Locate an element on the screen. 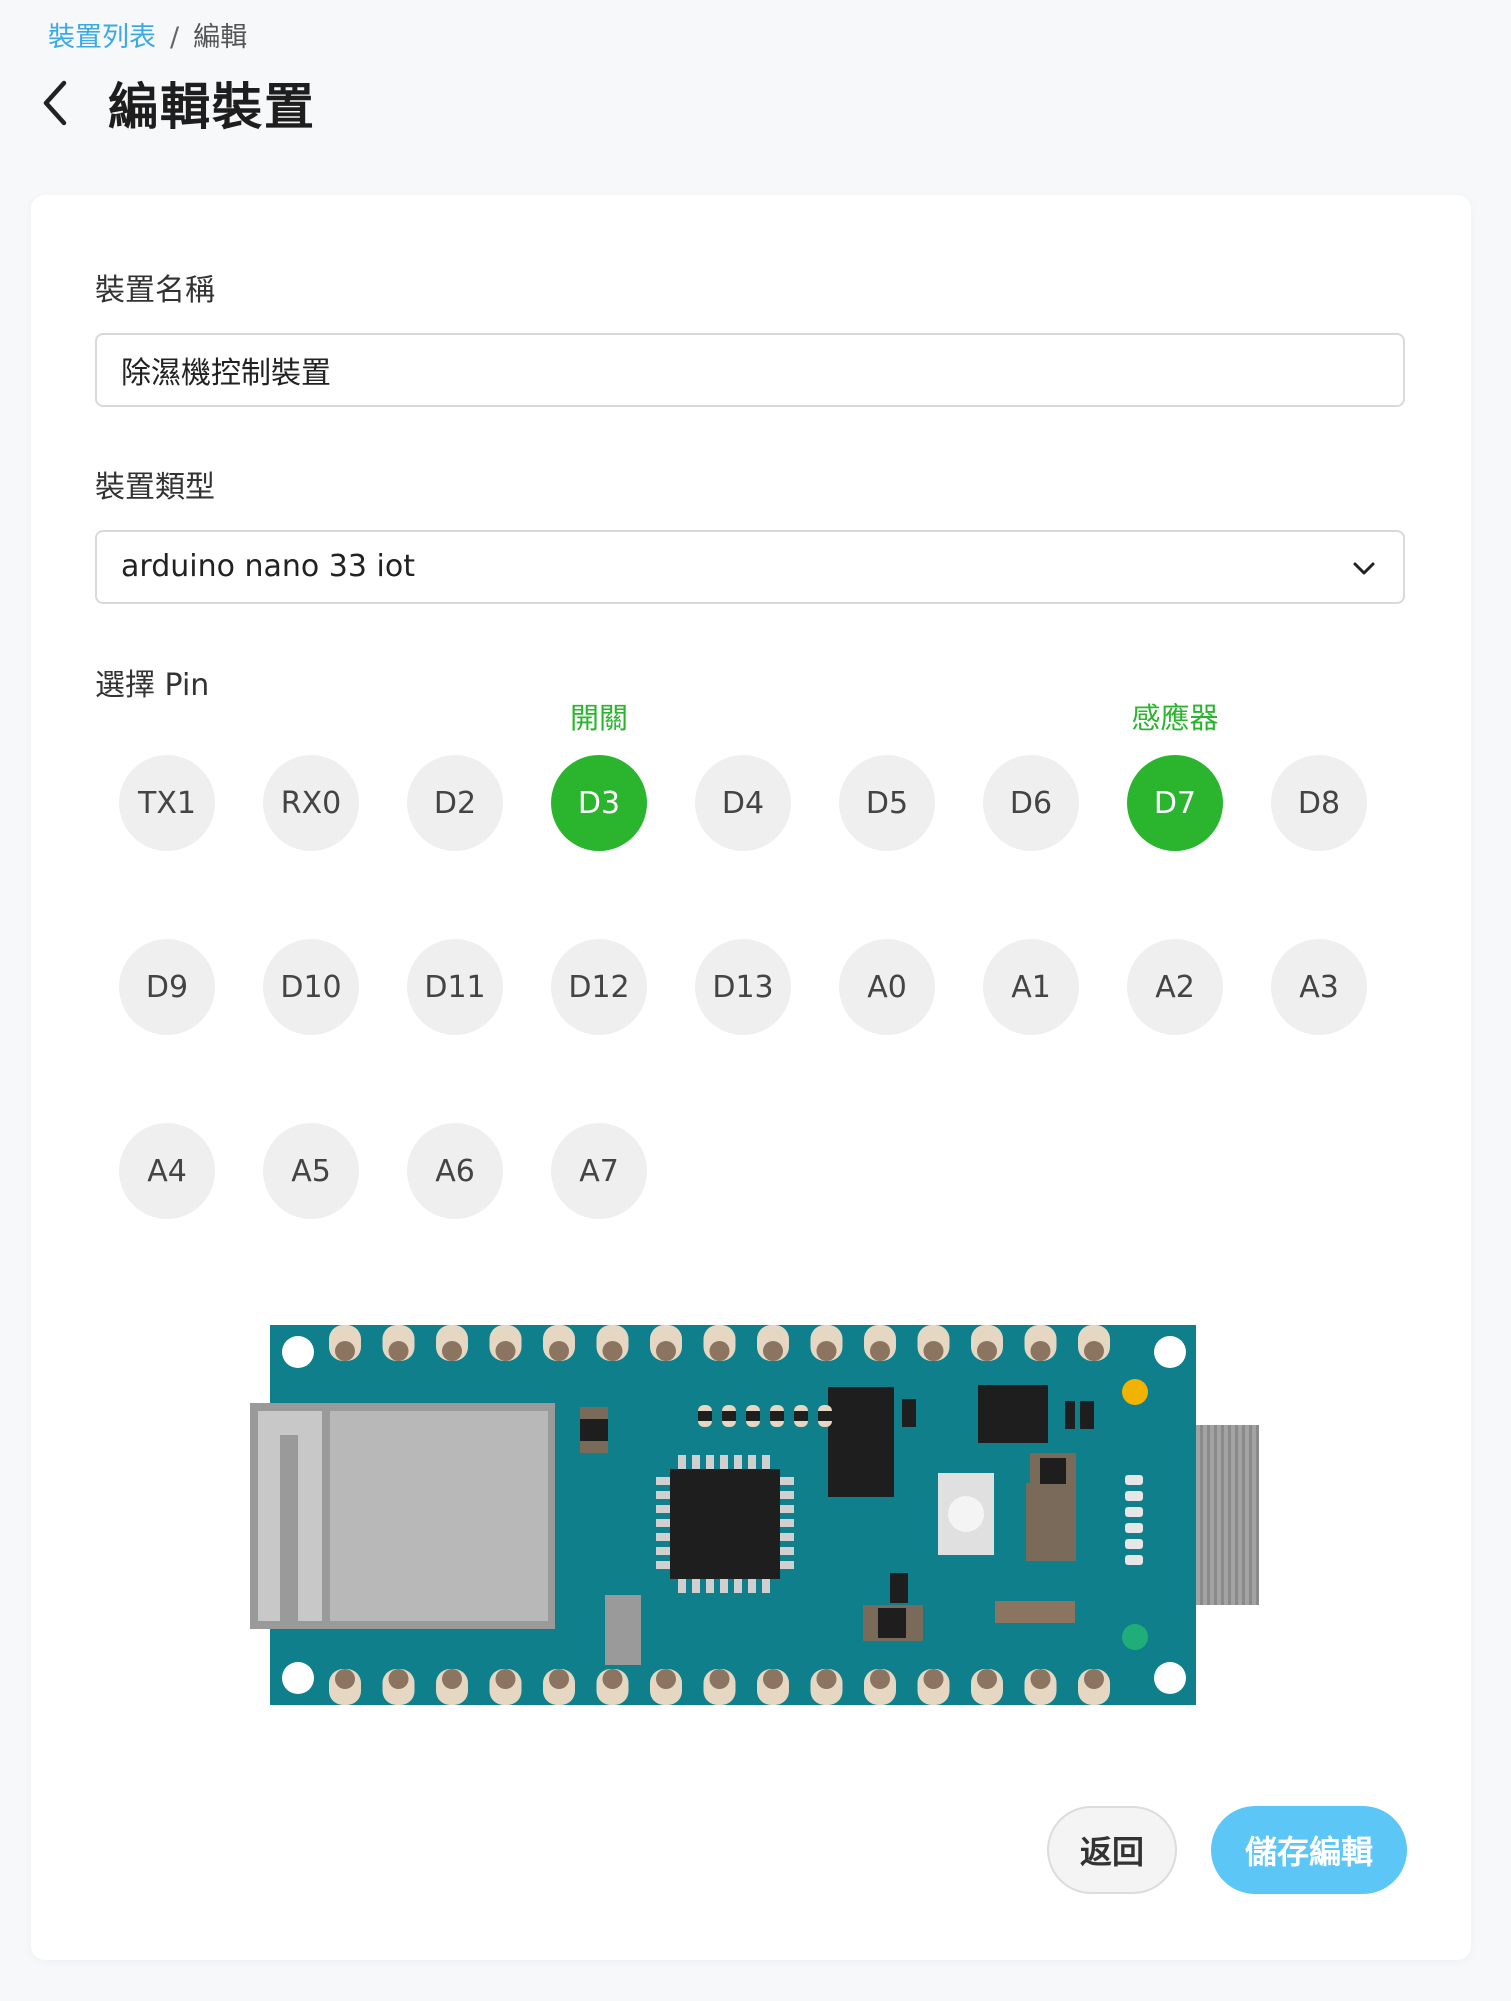 This screenshot has height=2001, width=1511. pin-a1: A1 is located at coordinates (1031, 987).